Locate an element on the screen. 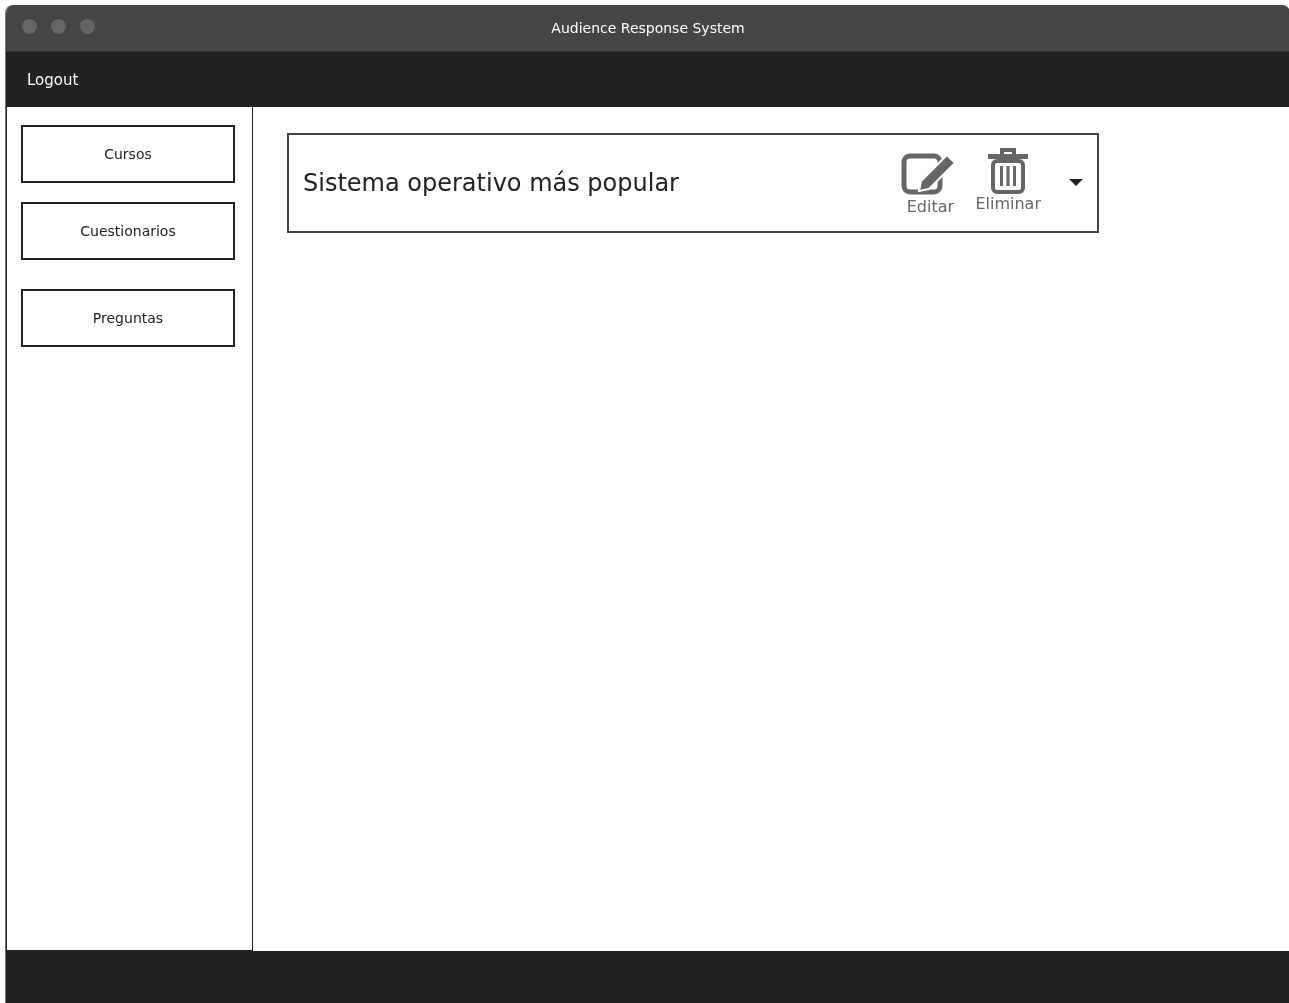  question-title: Sistema operativo más popular is located at coordinates (491, 183).